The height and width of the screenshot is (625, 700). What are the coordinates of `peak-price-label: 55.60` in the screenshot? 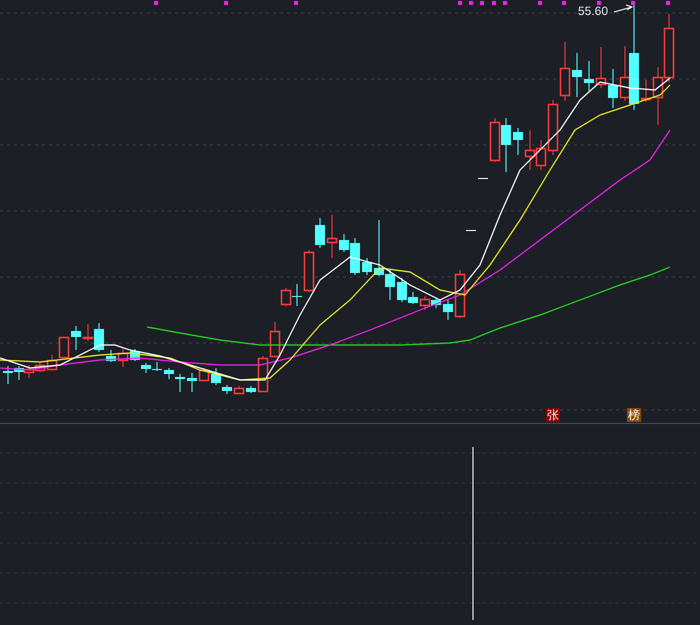 It's located at (593, 11).